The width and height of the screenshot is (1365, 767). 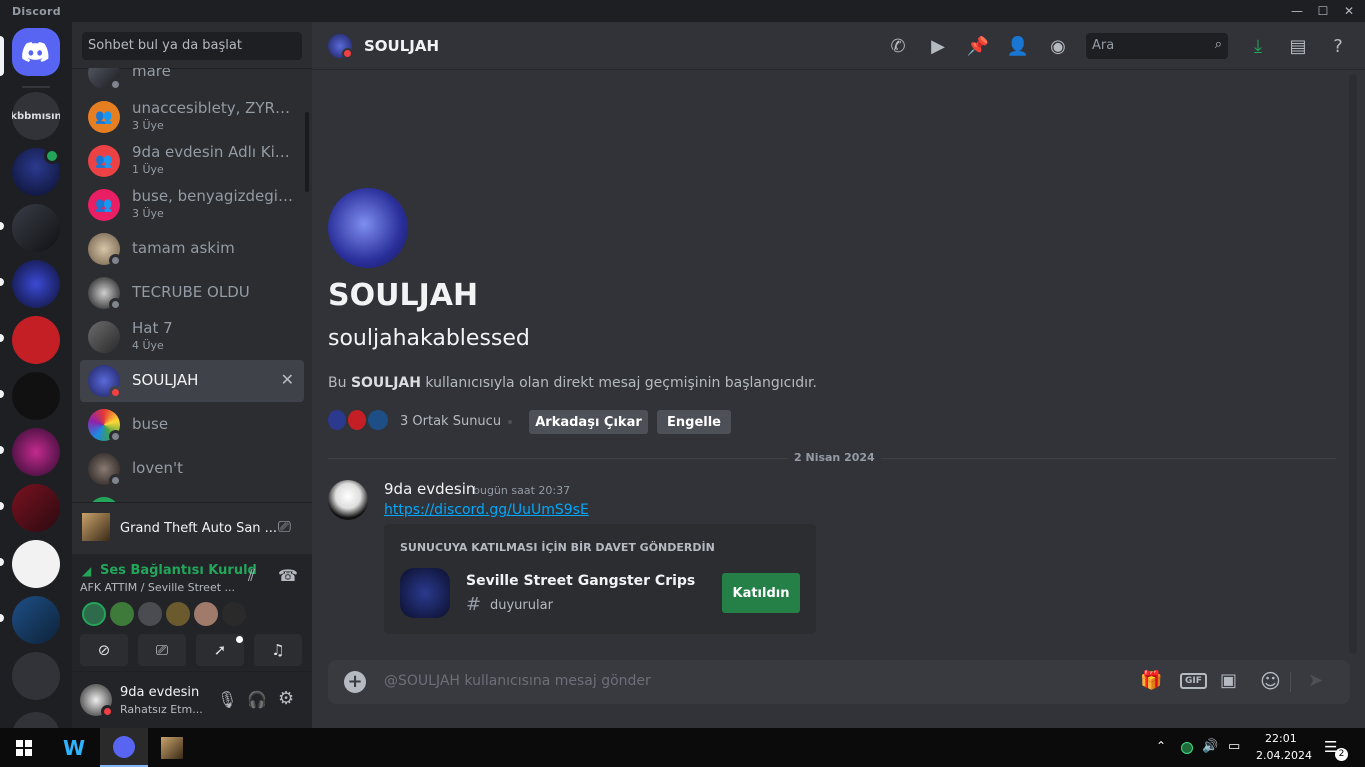 What do you see at coordinates (162, 650) in the screenshot?
I see `screen-share-button: ⎚` at bounding box center [162, 650].